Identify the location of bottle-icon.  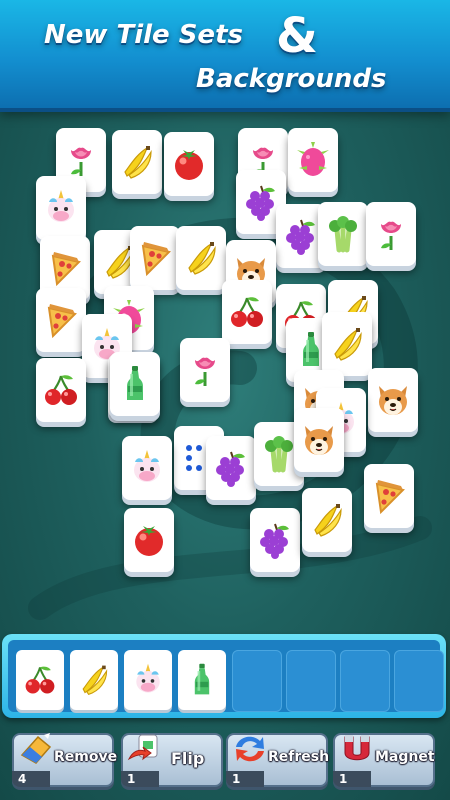
(135, 384).